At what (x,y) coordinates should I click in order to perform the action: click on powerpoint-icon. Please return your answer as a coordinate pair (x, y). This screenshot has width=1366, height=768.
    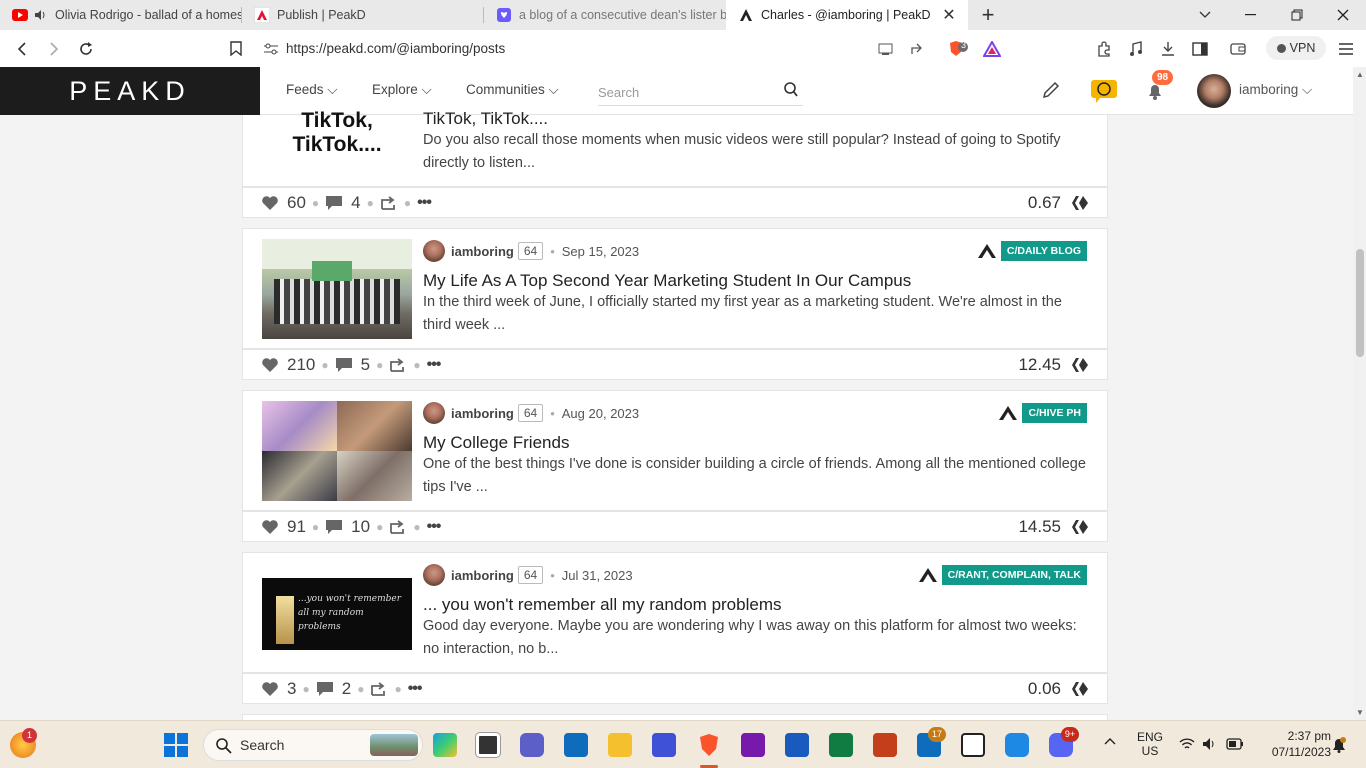
    Looking at the image, I should click on (885, 745).